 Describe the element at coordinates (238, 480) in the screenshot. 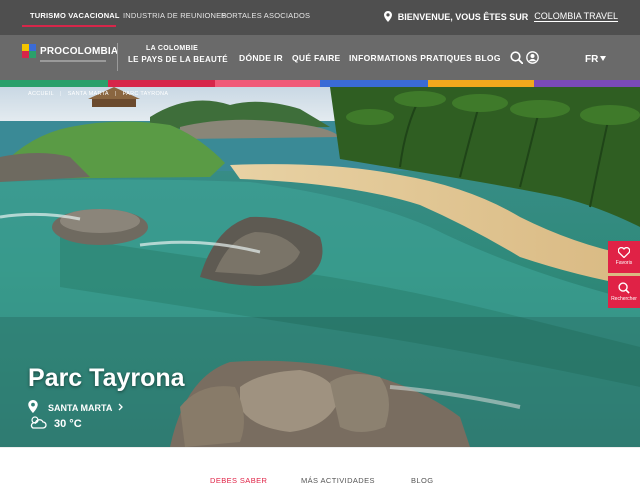

I see `tab-debes-saber: DEBES SABER` at that location.